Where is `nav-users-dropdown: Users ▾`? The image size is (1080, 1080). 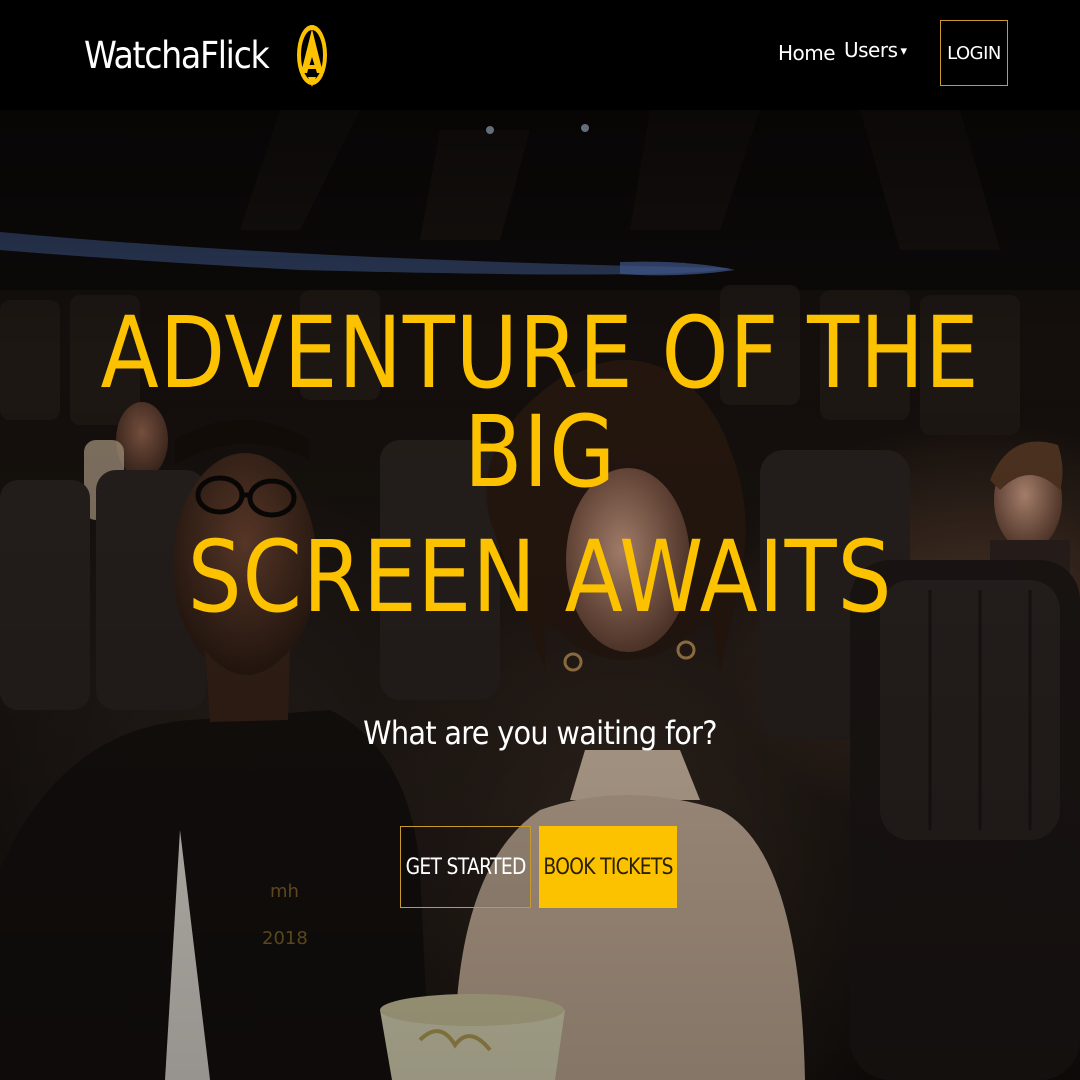 nav-users-dropdown: Users ▾ is located at coordinates (875, 50).